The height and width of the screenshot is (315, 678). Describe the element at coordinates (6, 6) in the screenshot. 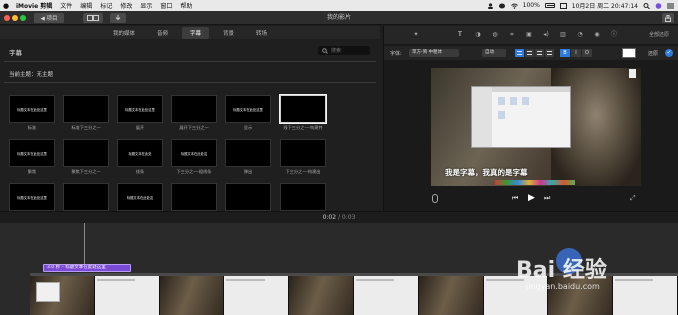

I see `apple-menu-icon: ●` at that location.